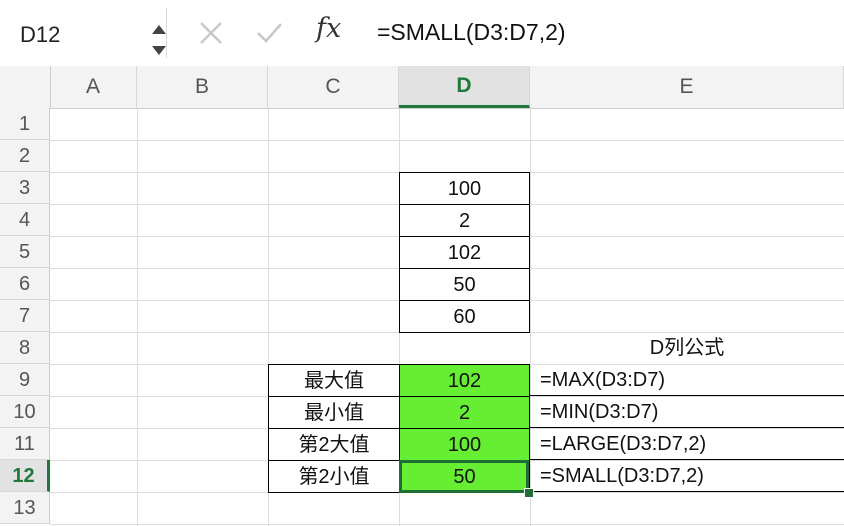 This screenshot has height=526, width=844. What do you see at coordinates (464, 380) in the screenshot?
I see `cell-d9: 102` at bounding box center [464, 380].